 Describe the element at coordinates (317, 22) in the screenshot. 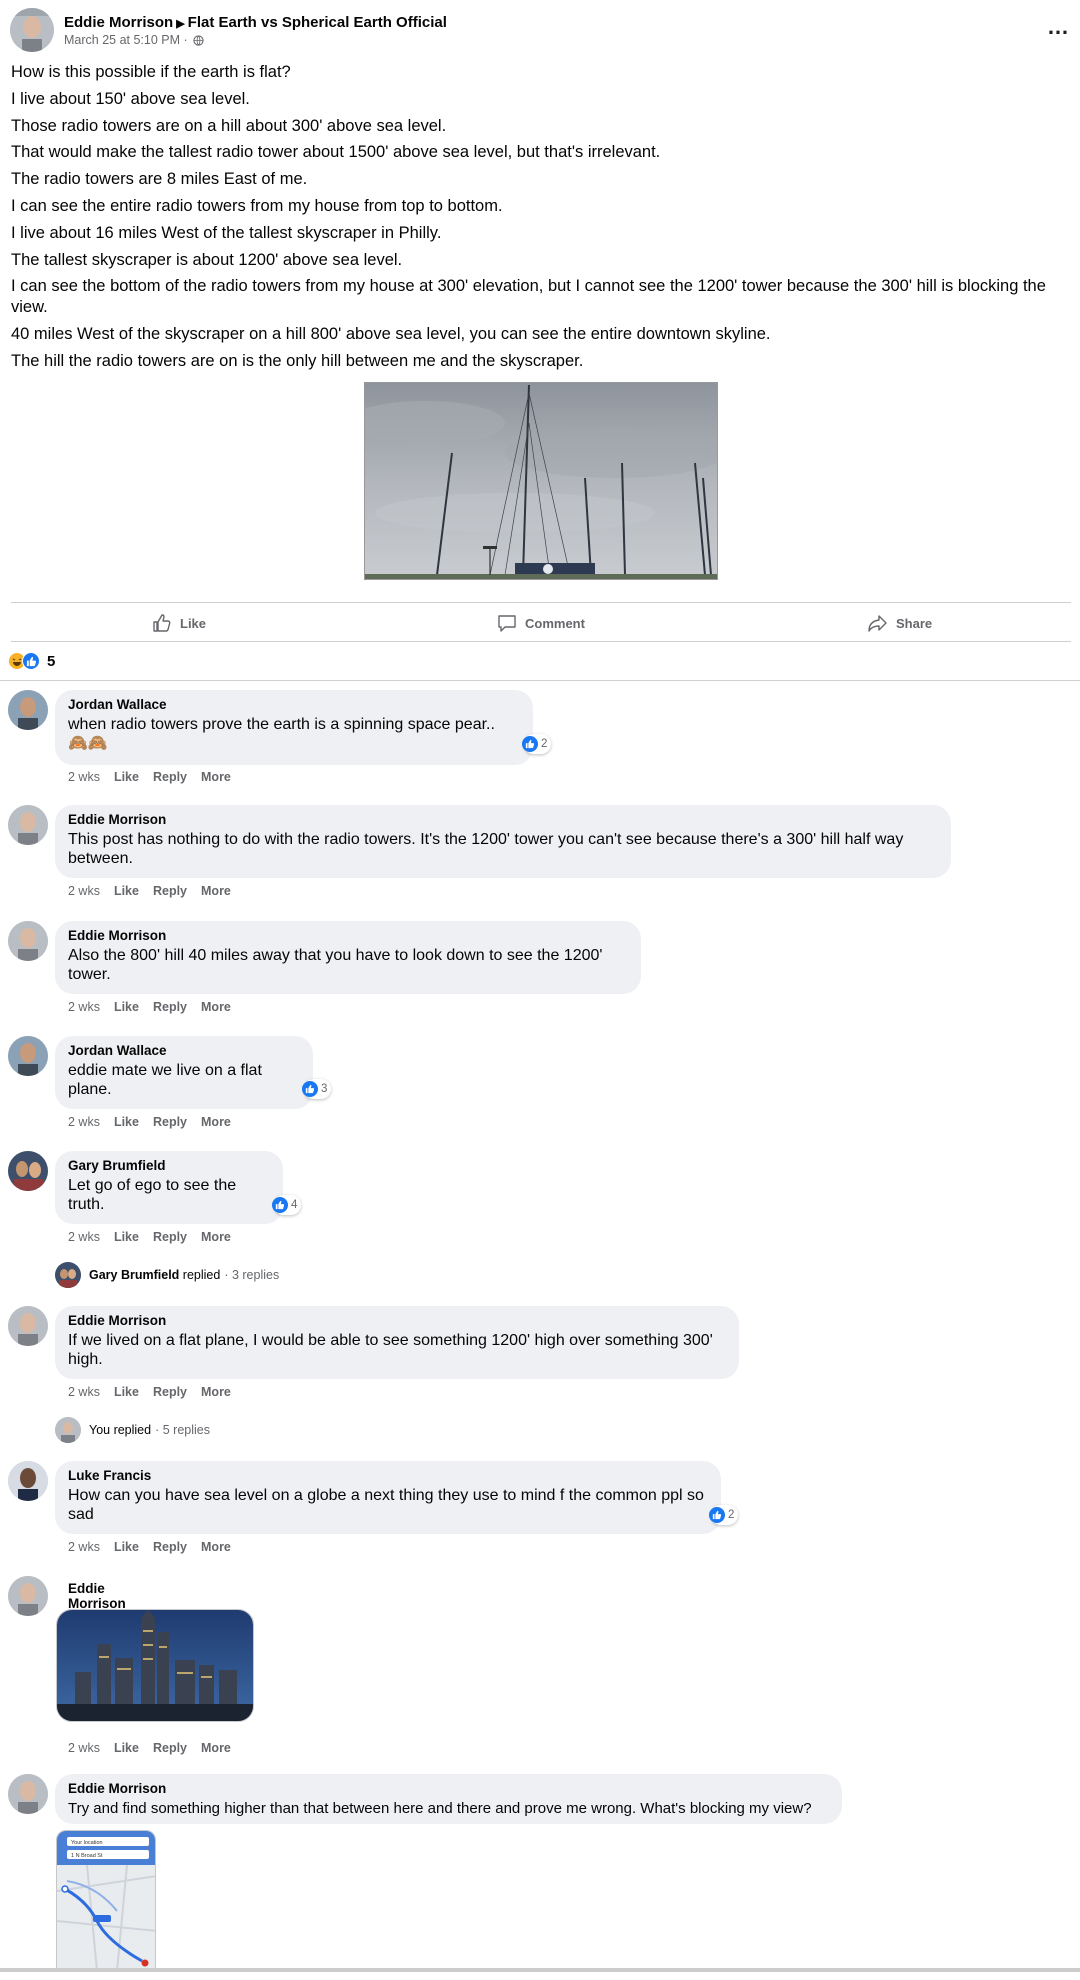

I see `group-name: Flat Earth vs Spherical Earth Official` at that location.